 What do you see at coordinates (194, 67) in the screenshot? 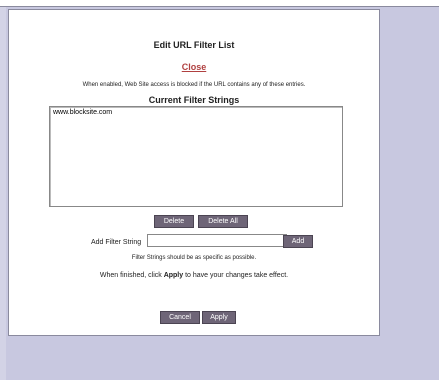
I see `close-link: Close` at bounding box center [194, 67].